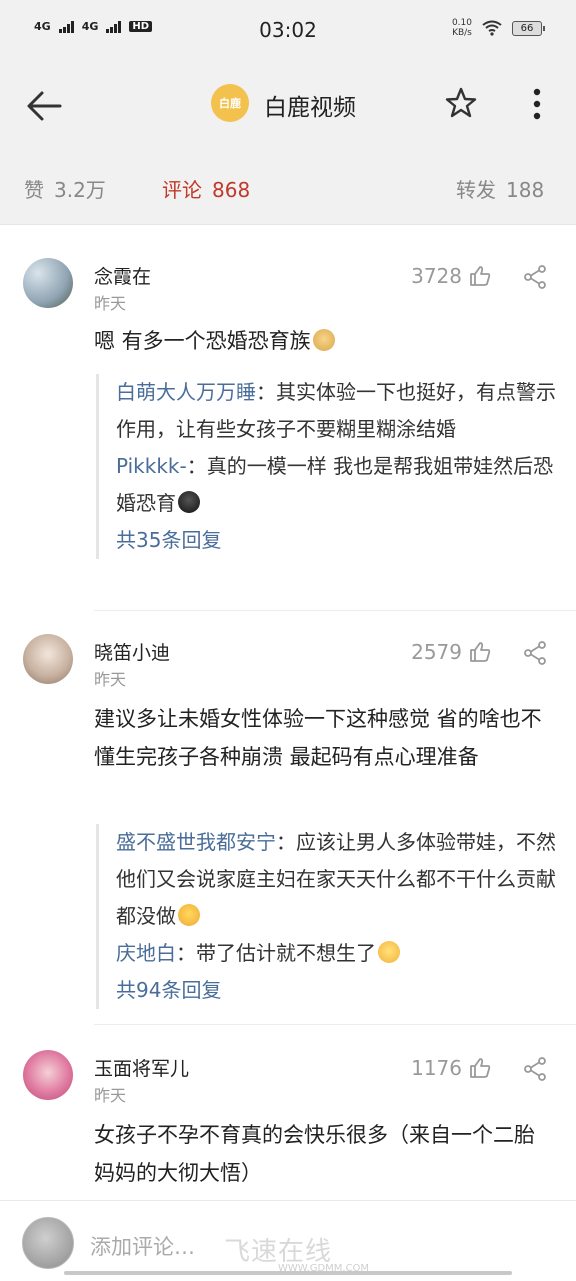 The height and width of the screenshot is (1281, 576). I want to click on username: 玉面将军儿, so click(141, 1067).